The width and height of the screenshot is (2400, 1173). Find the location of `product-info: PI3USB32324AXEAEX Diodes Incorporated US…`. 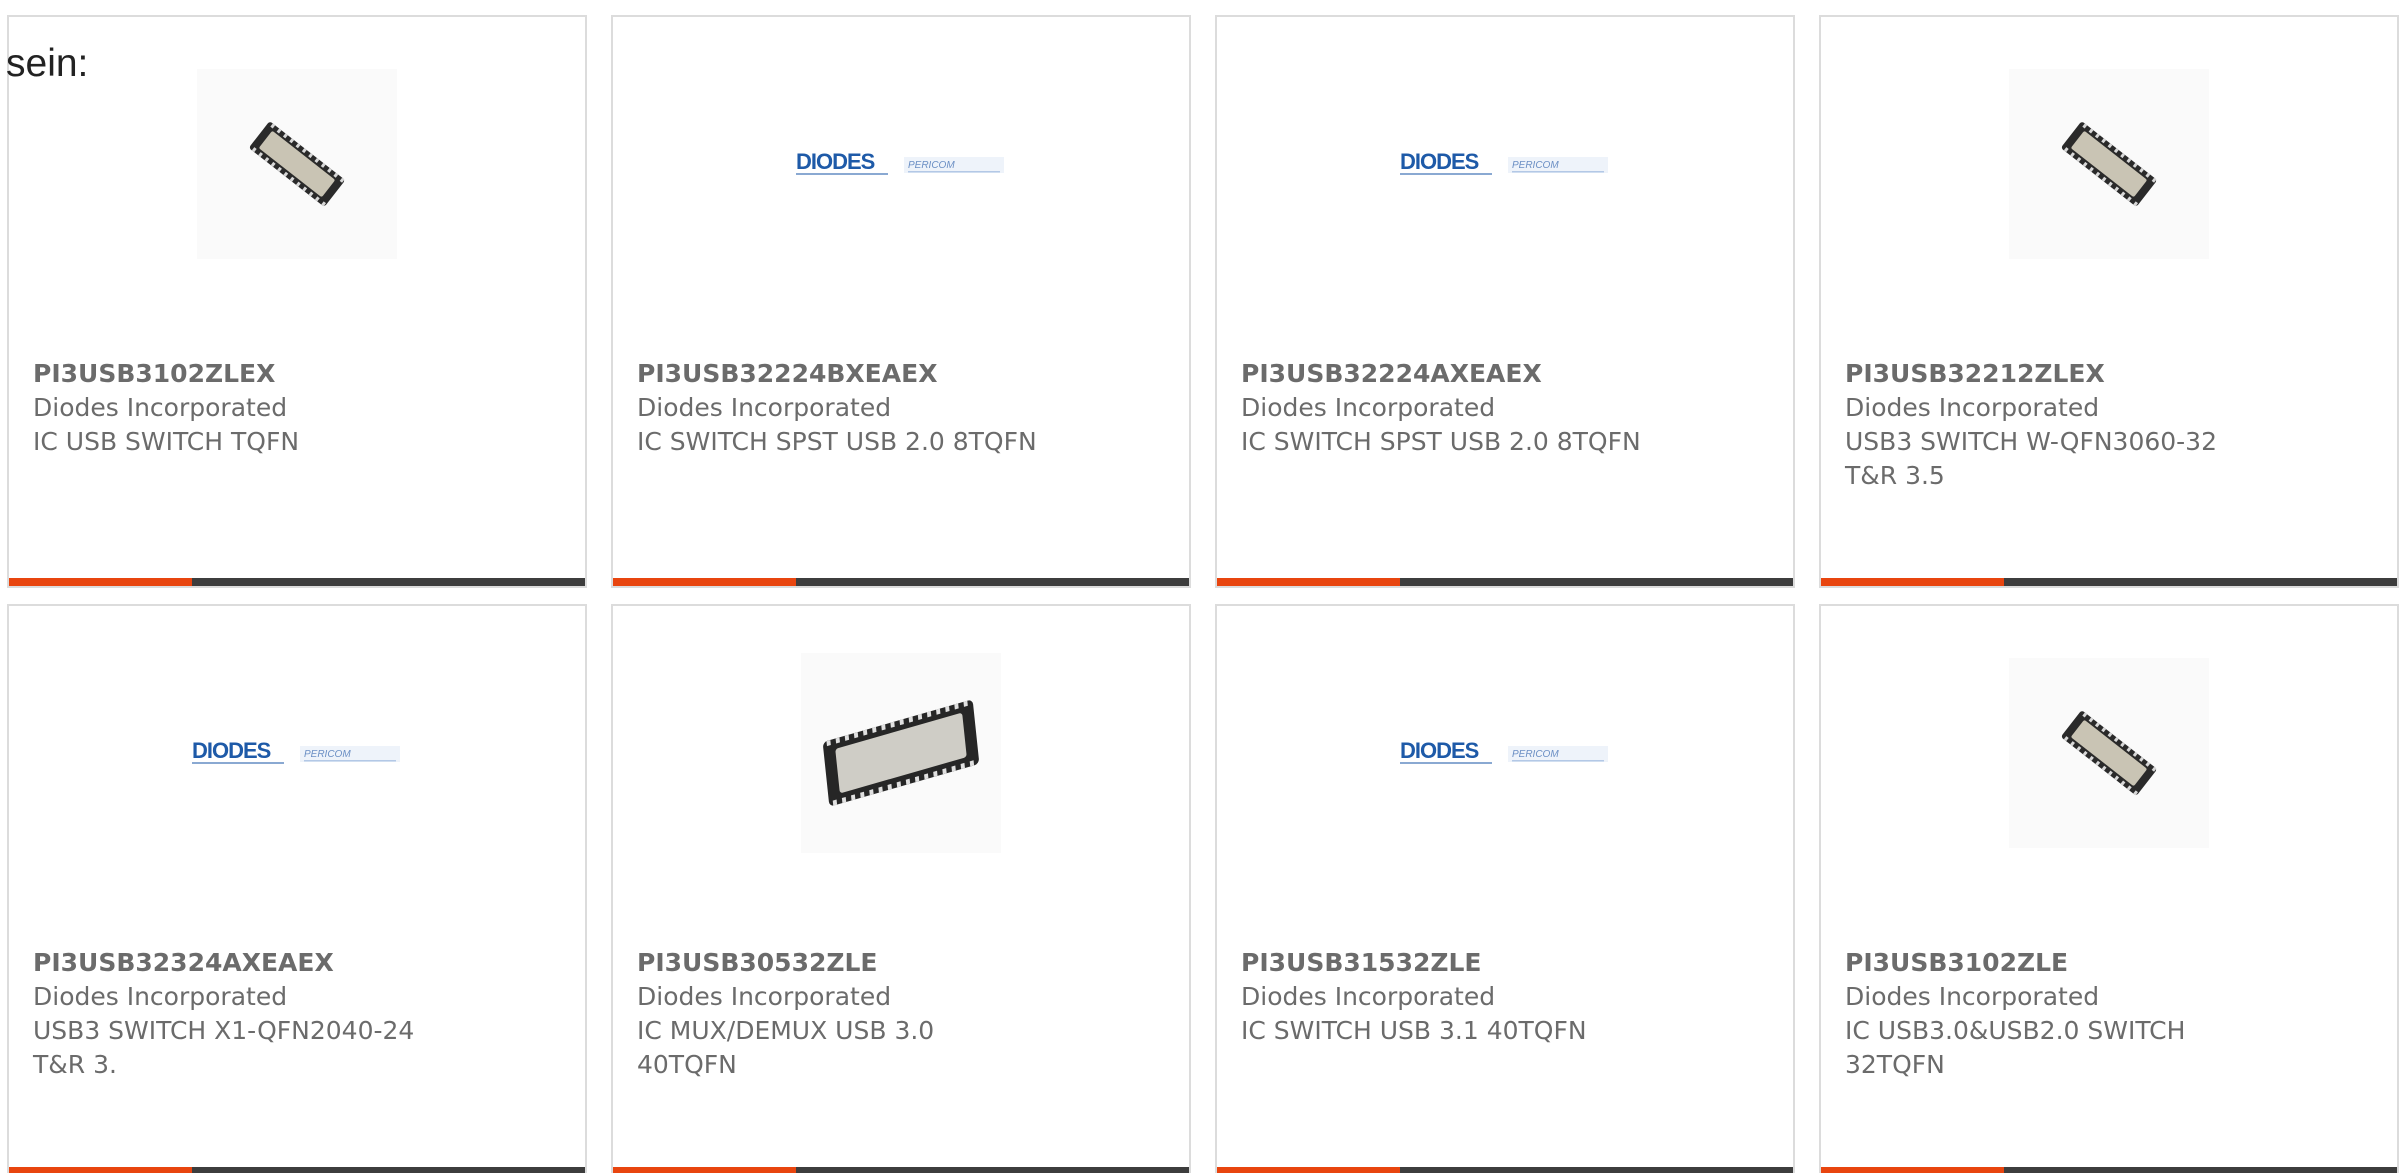

product-info: PI3USB32324AXEAEX Diodes Incorporated US… is located at coordinates (297, 1014).